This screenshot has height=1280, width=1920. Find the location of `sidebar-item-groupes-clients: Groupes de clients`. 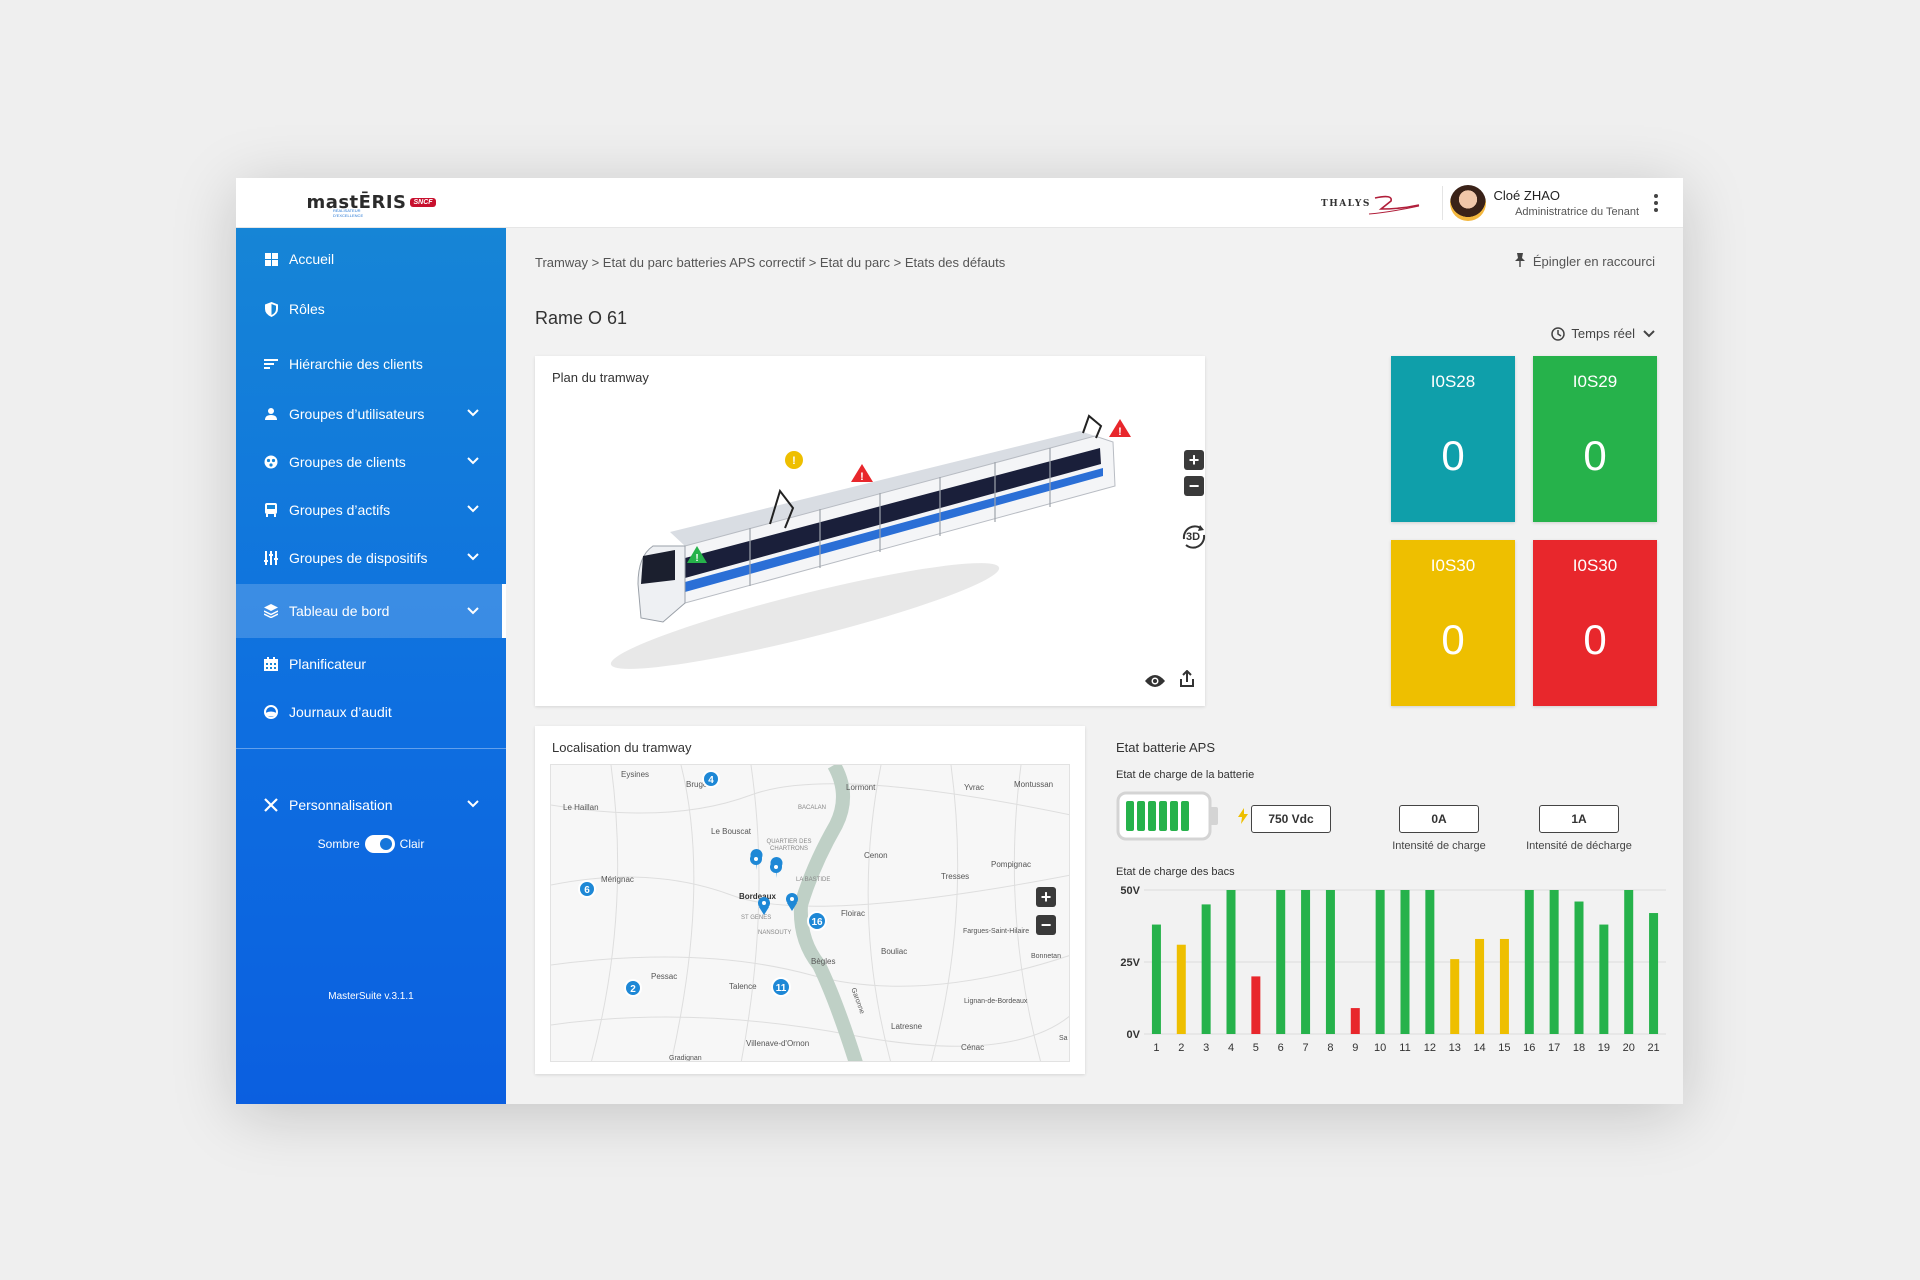

sidebar-item-groupes-clients: Groupes de clients is located at coordinates (371, 462).